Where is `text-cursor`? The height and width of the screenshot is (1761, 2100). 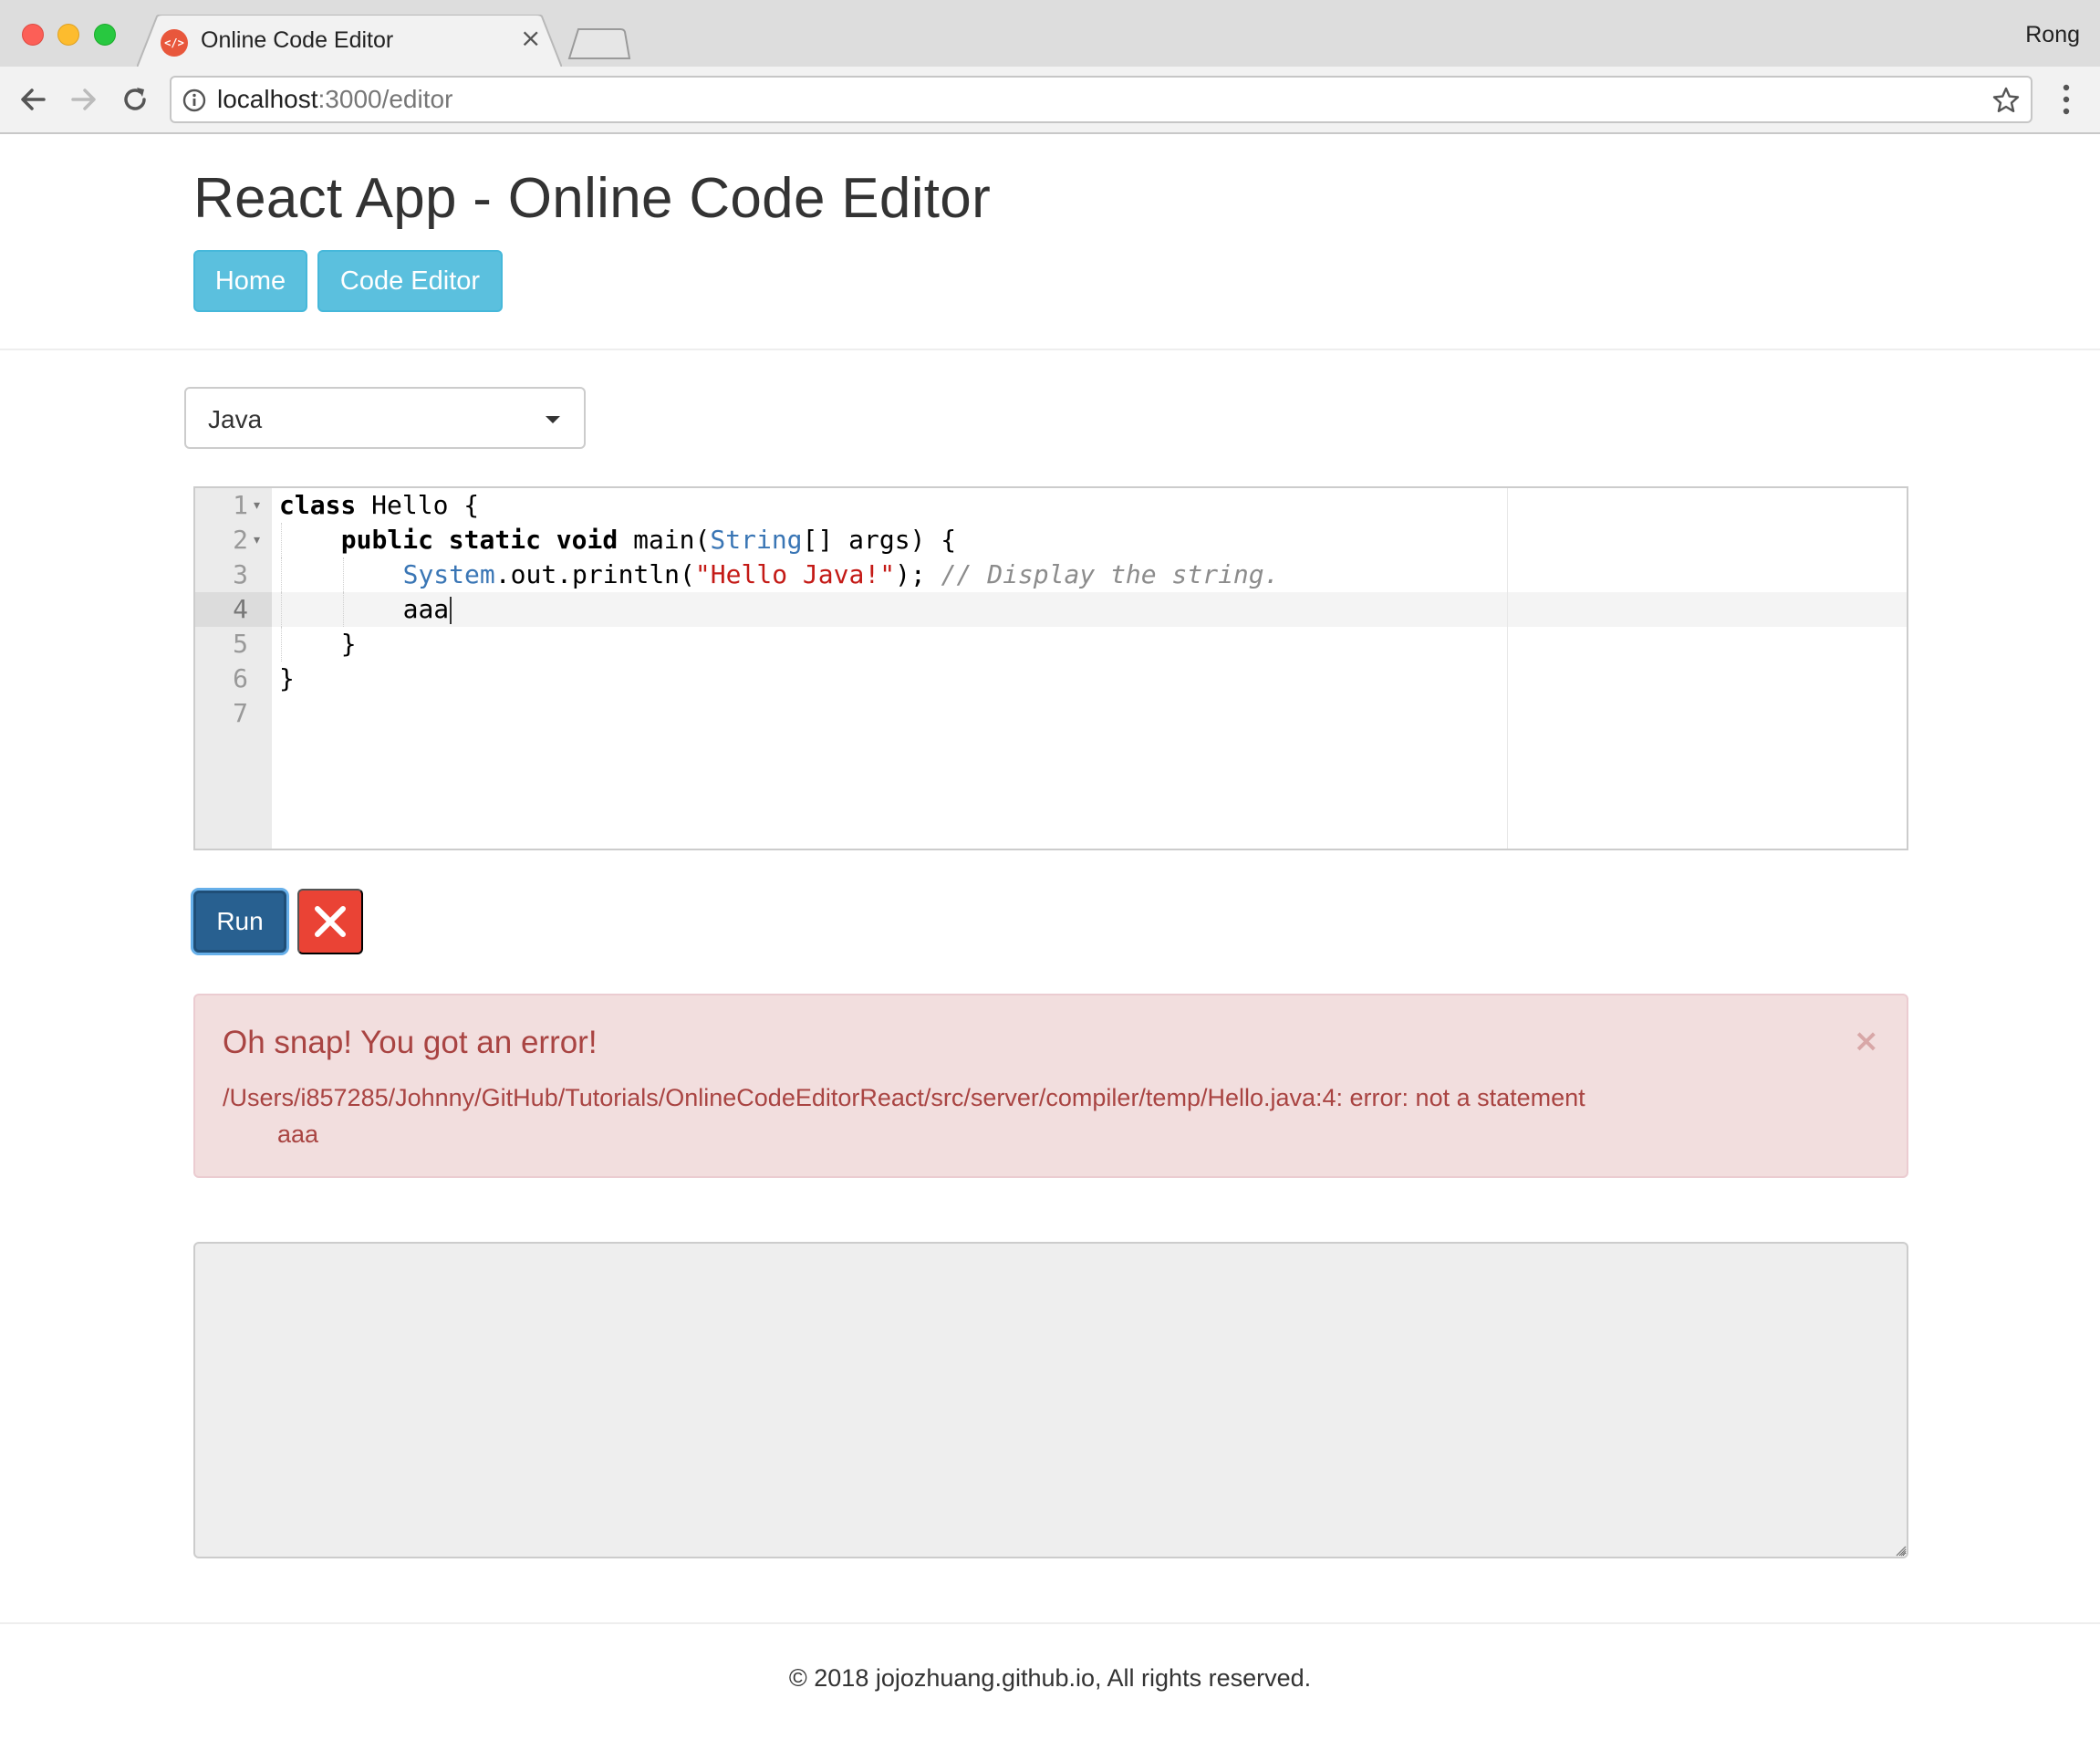 text-cursor is located at coordinates (451, 610).